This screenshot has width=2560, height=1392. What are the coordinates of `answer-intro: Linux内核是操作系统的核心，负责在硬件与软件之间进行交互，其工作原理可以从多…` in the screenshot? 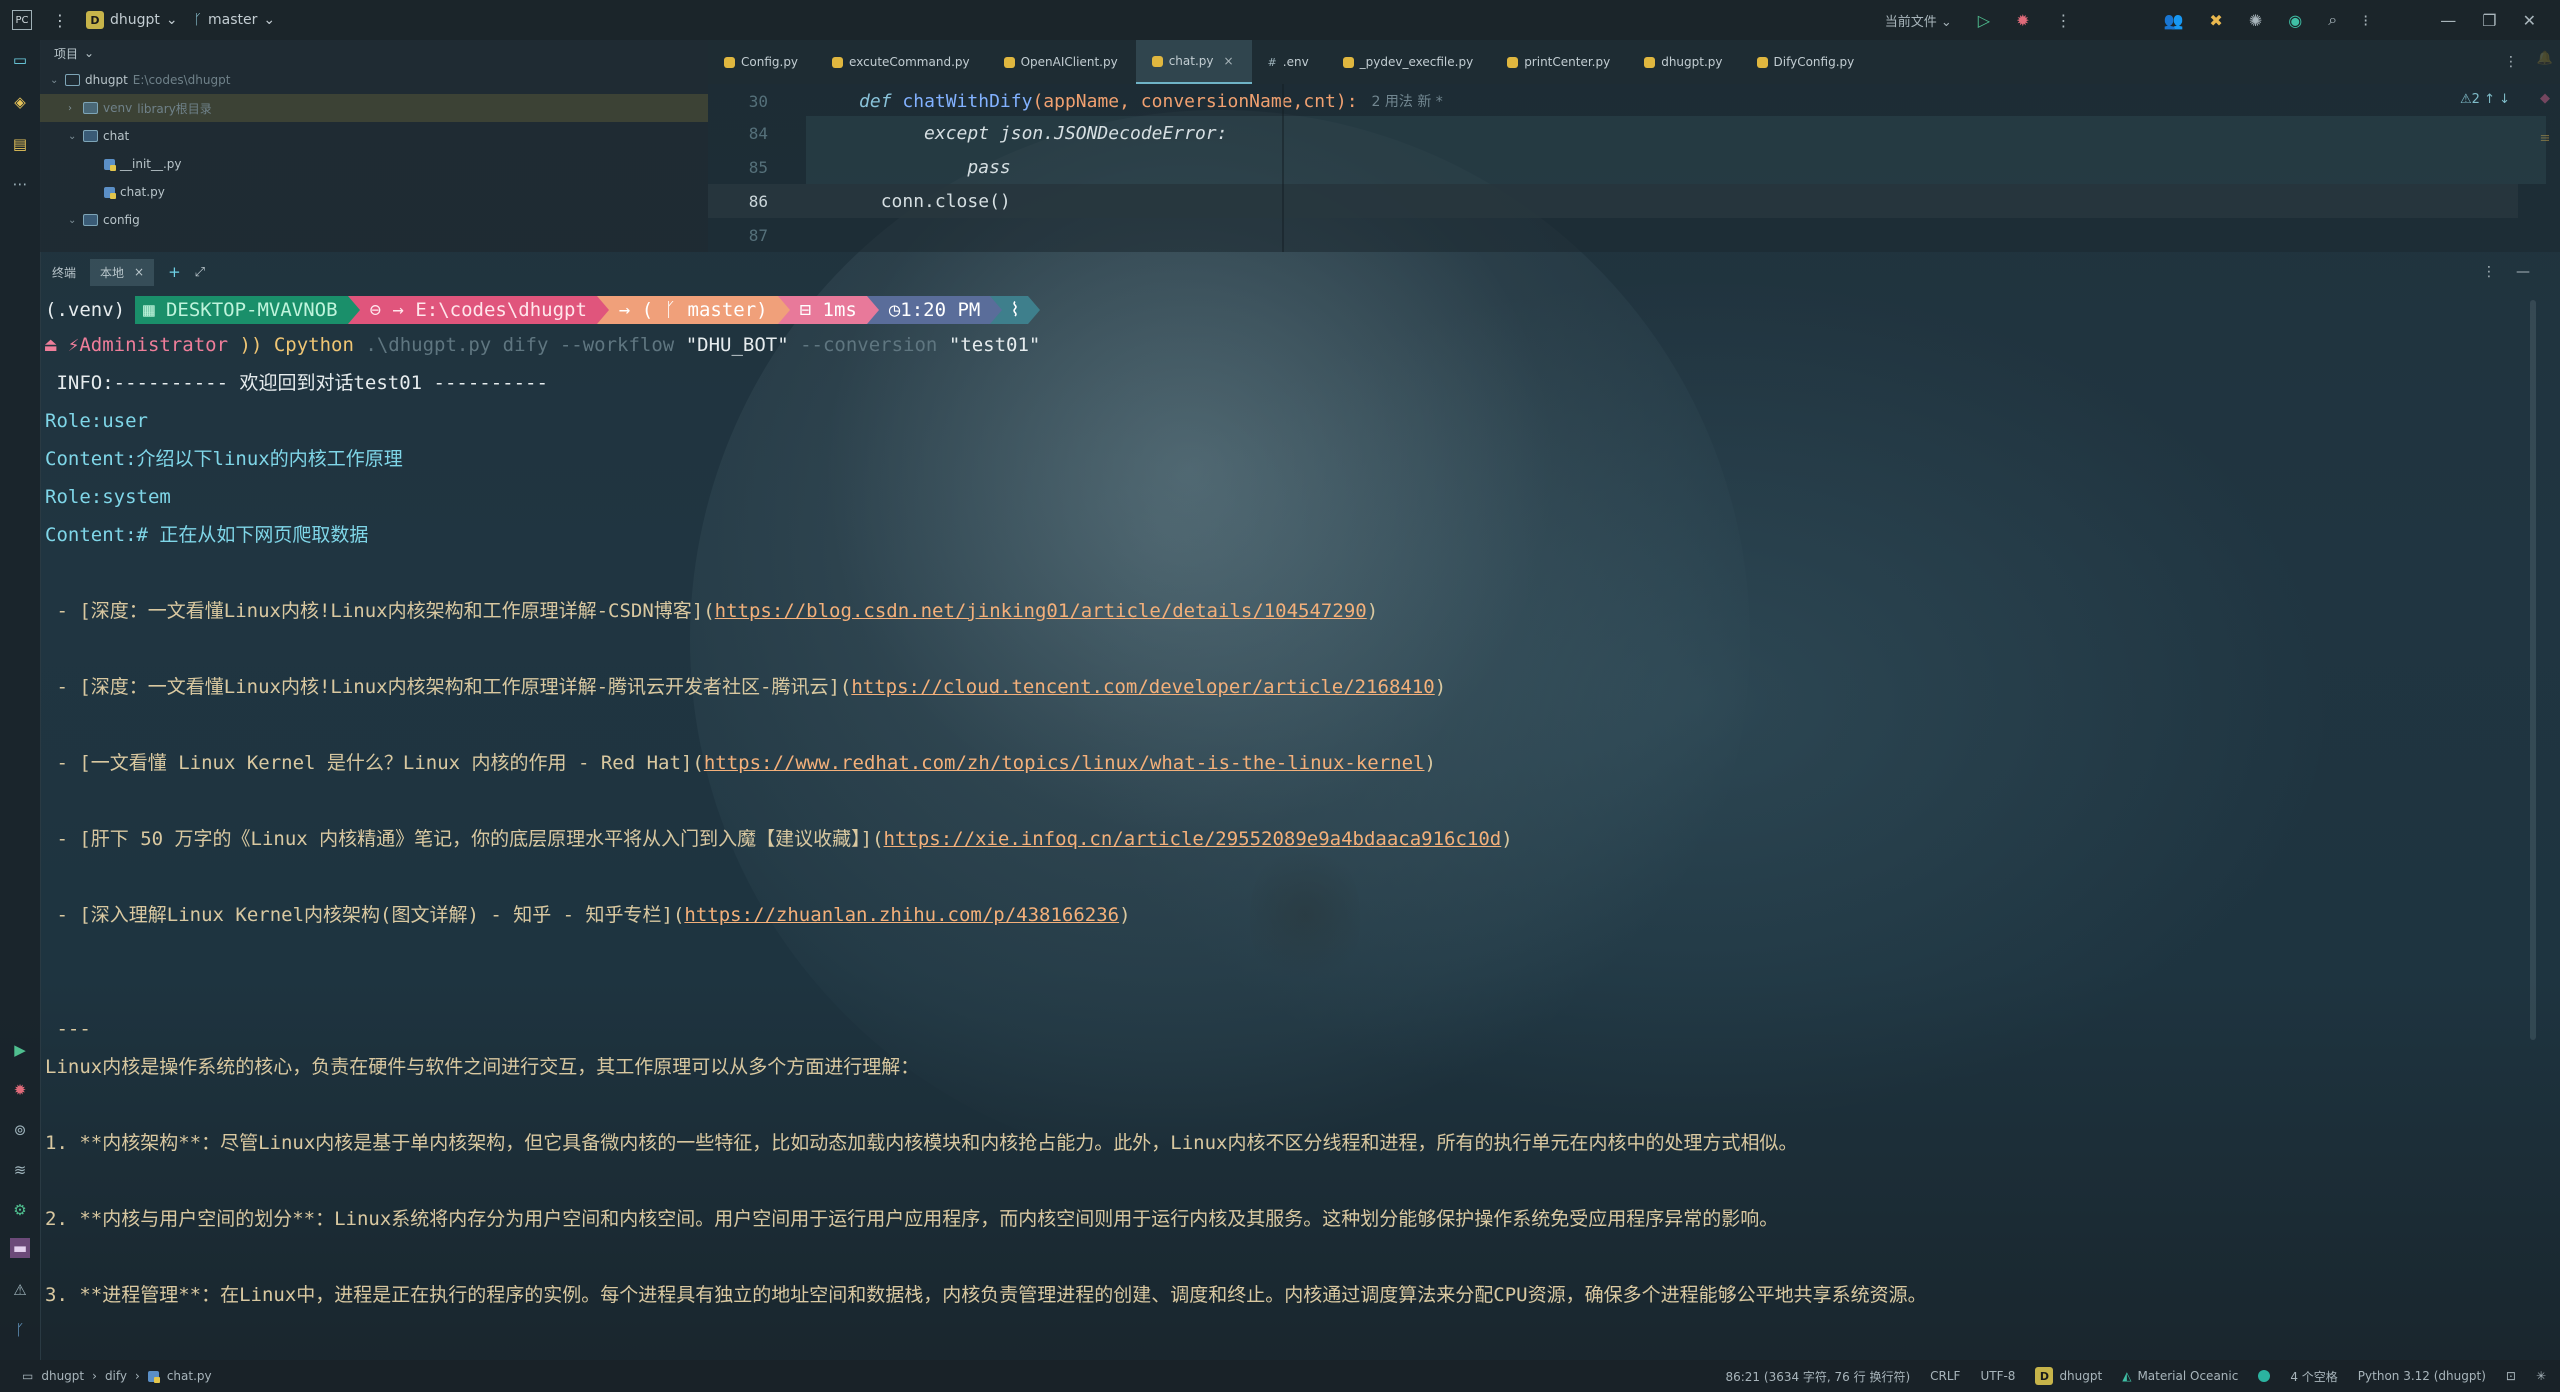 It's located at (482, 1067).